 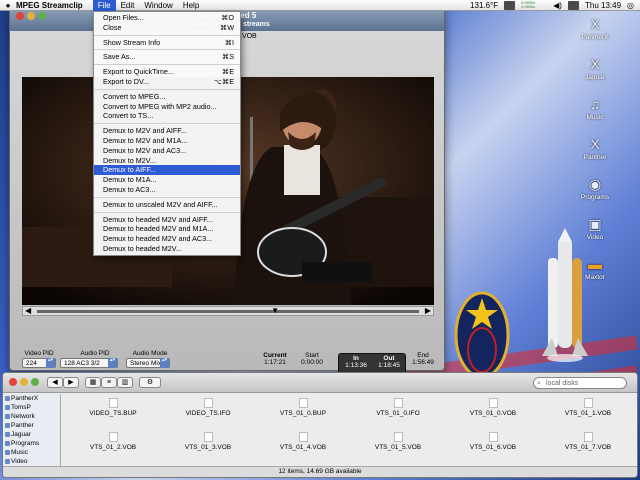 I want to click on sidebar-item: Music, so click(x=31, y=452).